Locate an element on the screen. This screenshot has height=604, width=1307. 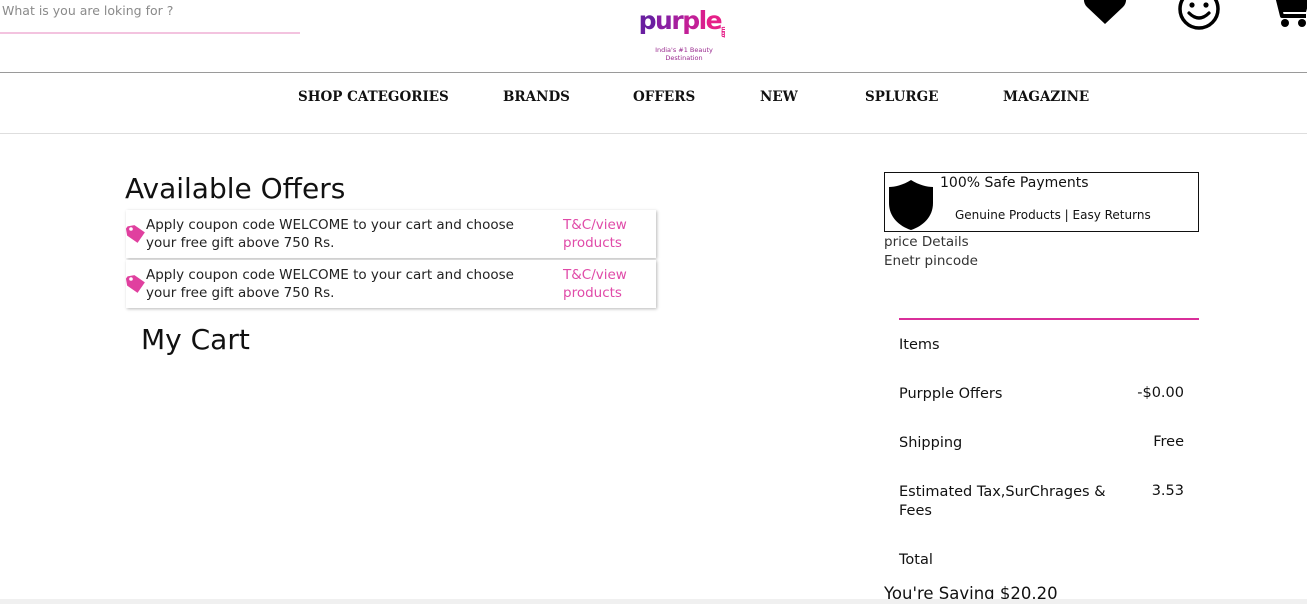
bottom-strip is located at coordinates (653, 601).